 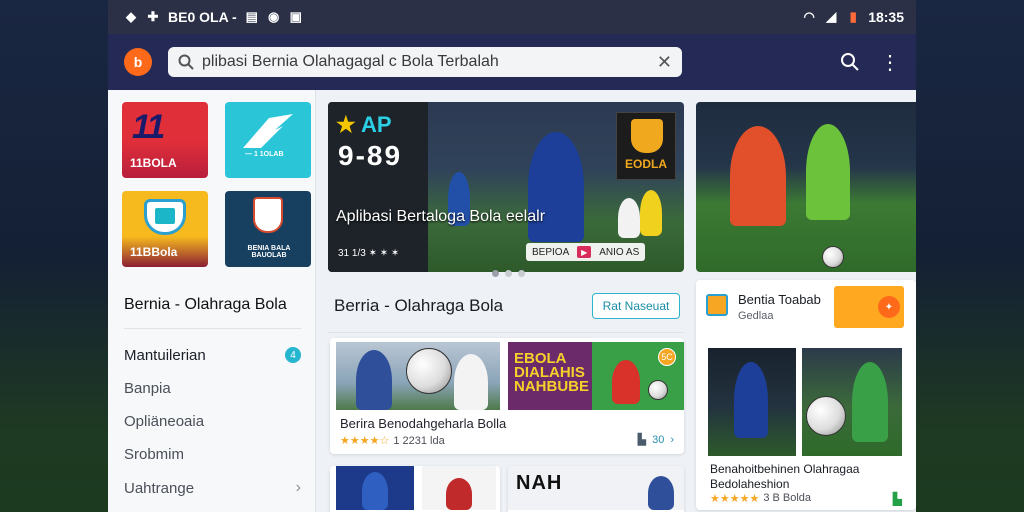 I want to click on hero-banner-secondary, so click(x=806, y=187).